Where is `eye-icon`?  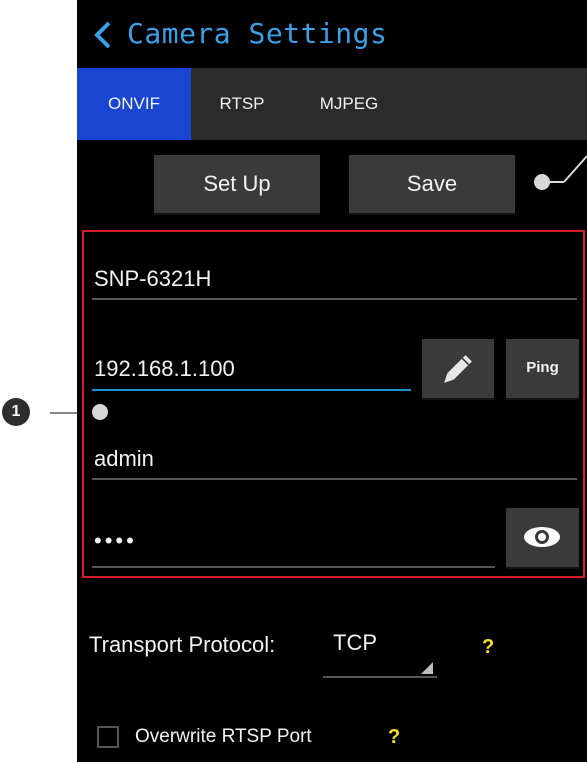 eye-icon is located at coordinates (542, 537).